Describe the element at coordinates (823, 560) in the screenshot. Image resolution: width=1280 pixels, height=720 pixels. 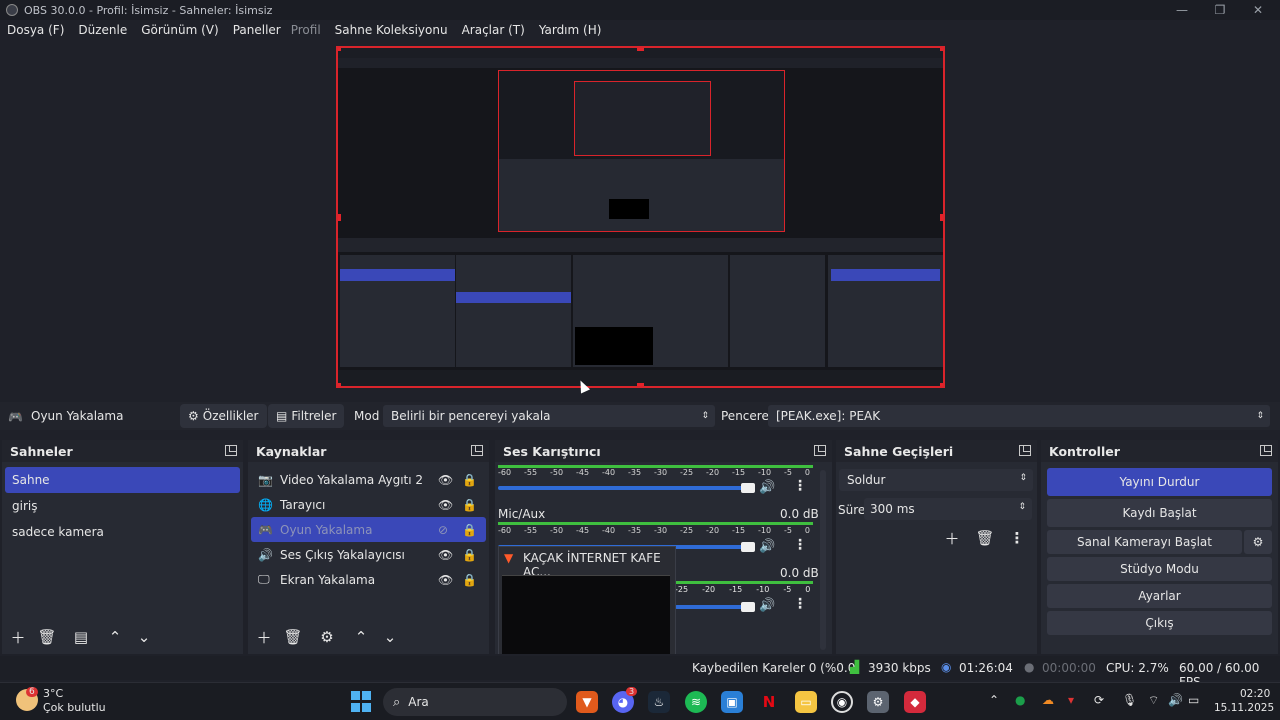
I see `mixer-scrollbar` at that location.